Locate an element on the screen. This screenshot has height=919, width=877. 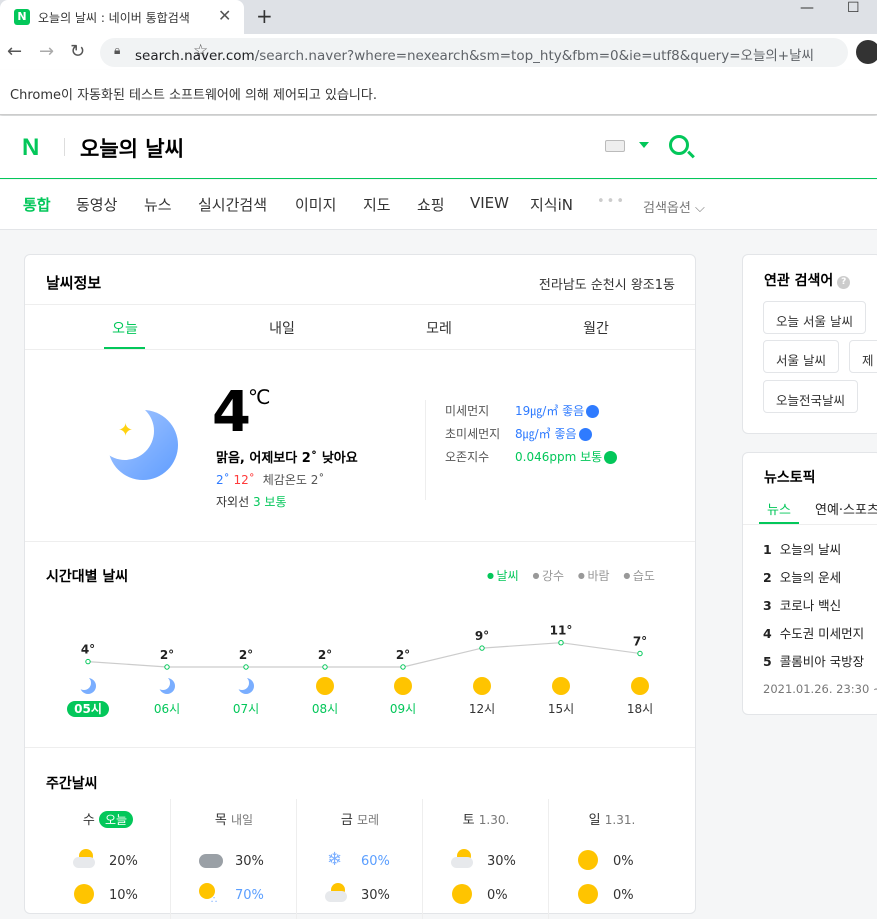
weekly-title: 주간날씨 is located at coordinates (72, 784).